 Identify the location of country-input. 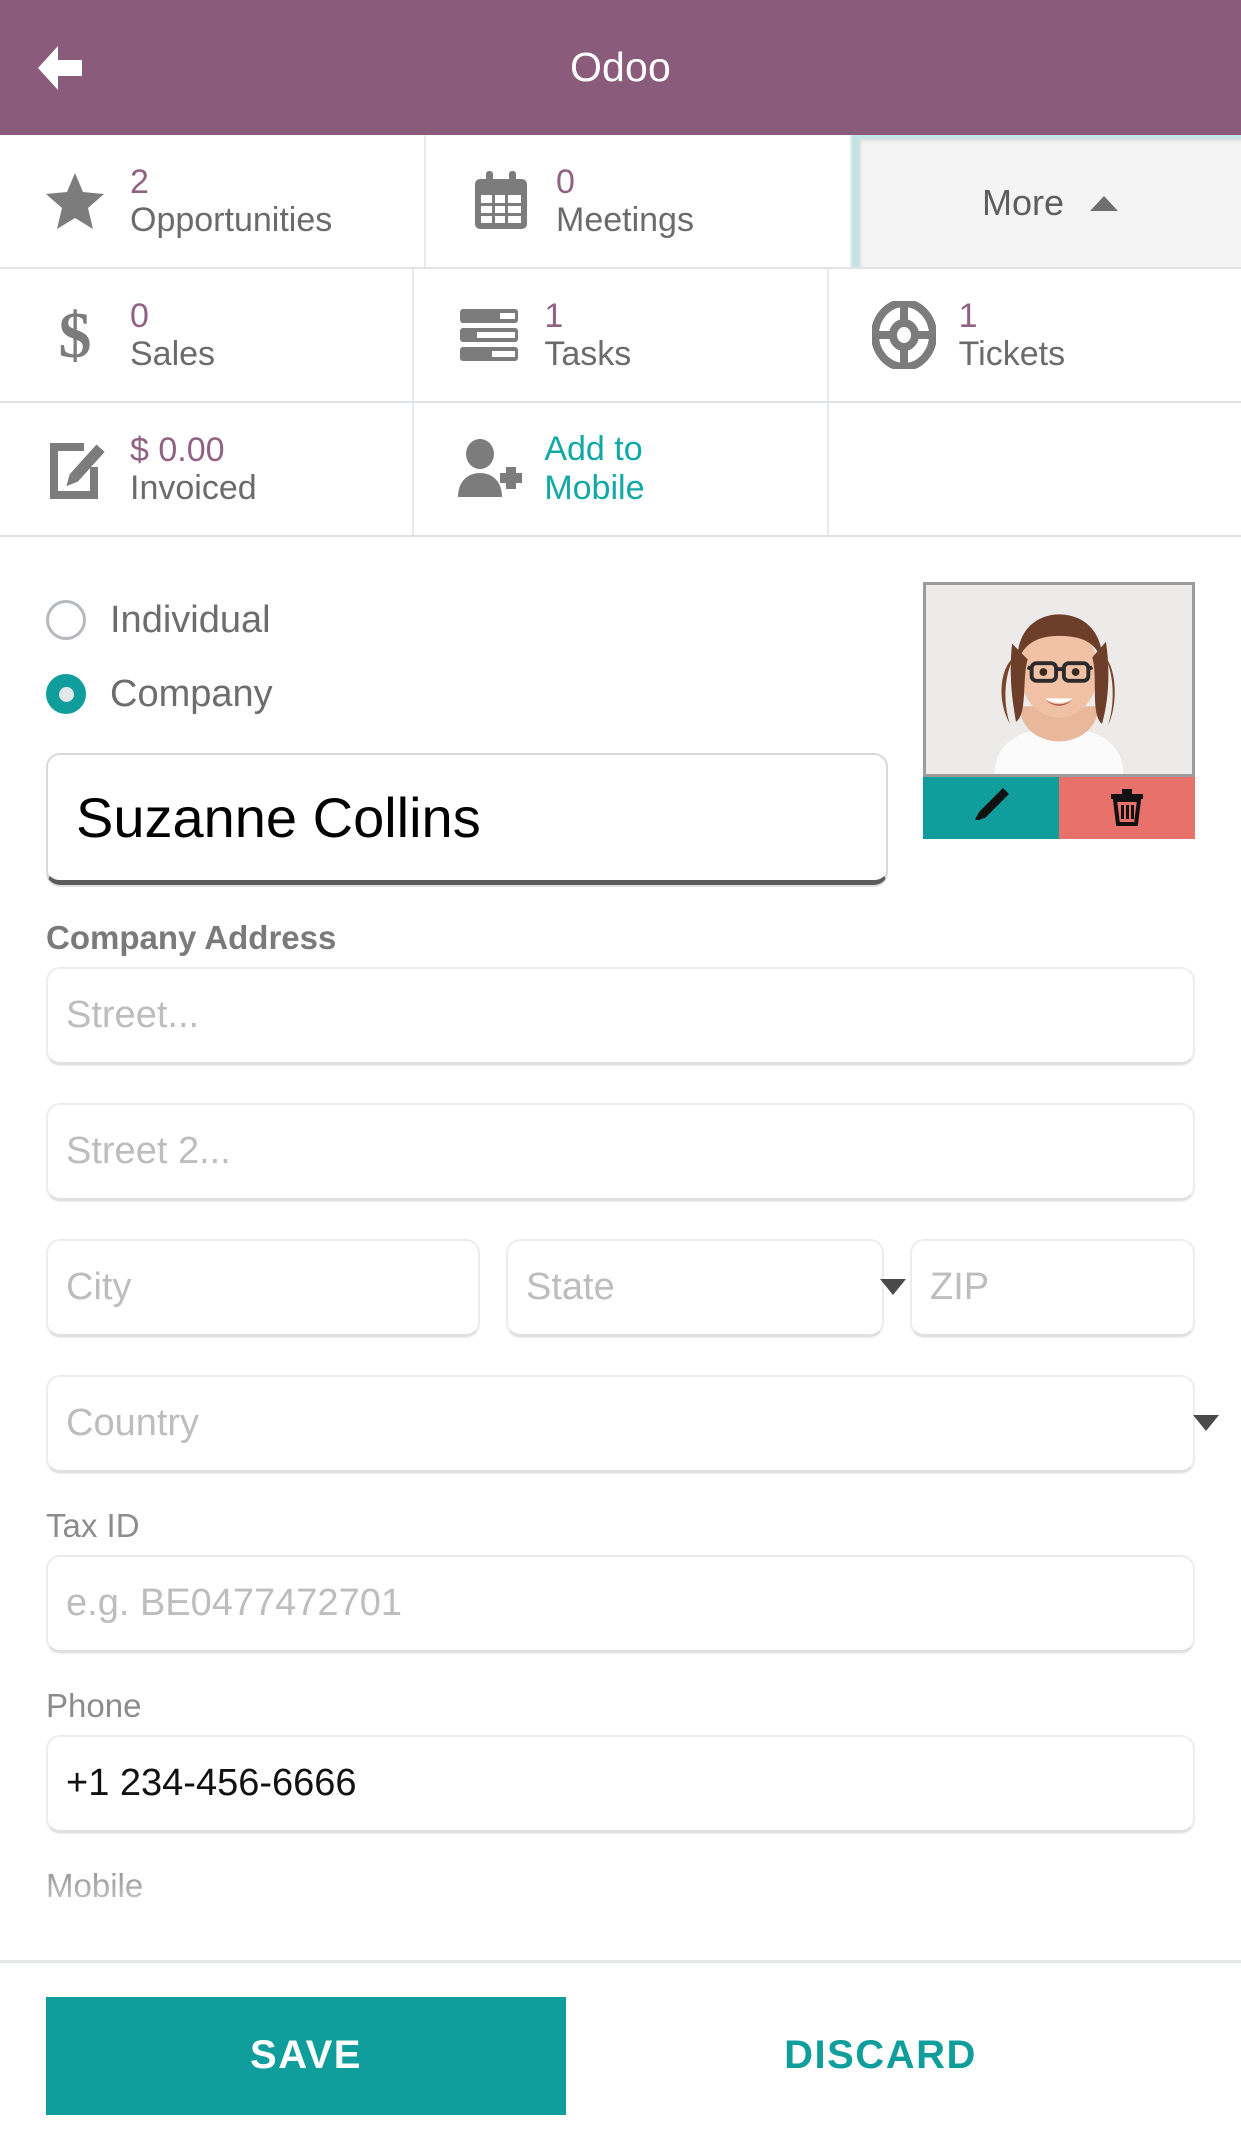
(620, 1423).